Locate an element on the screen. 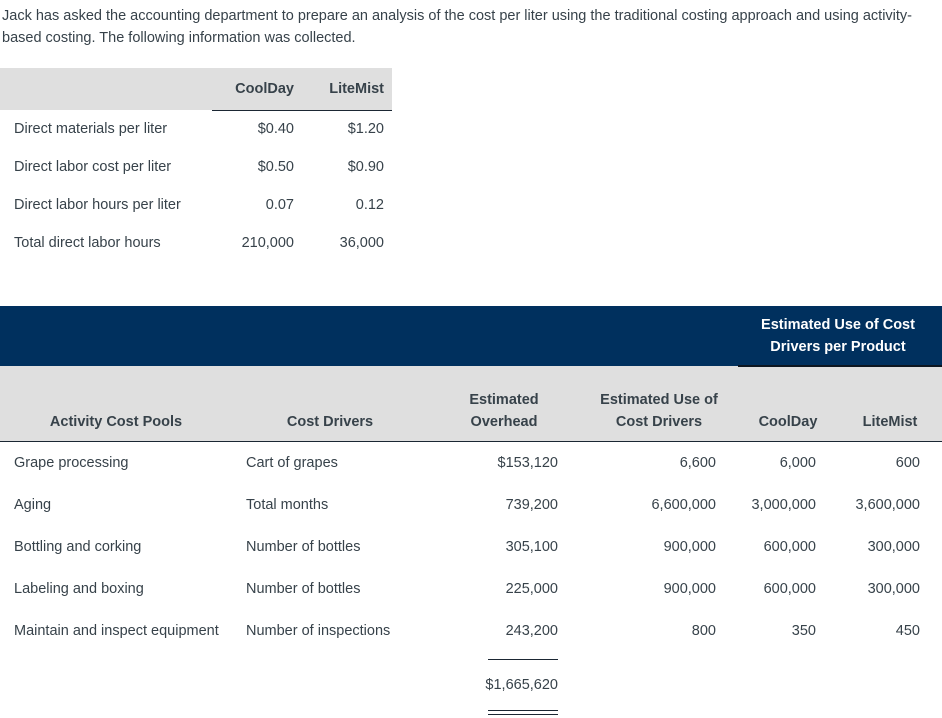 The height and width of the screenshot is (718, 942). row-activity: Aging is located at coordinates (33, 505).